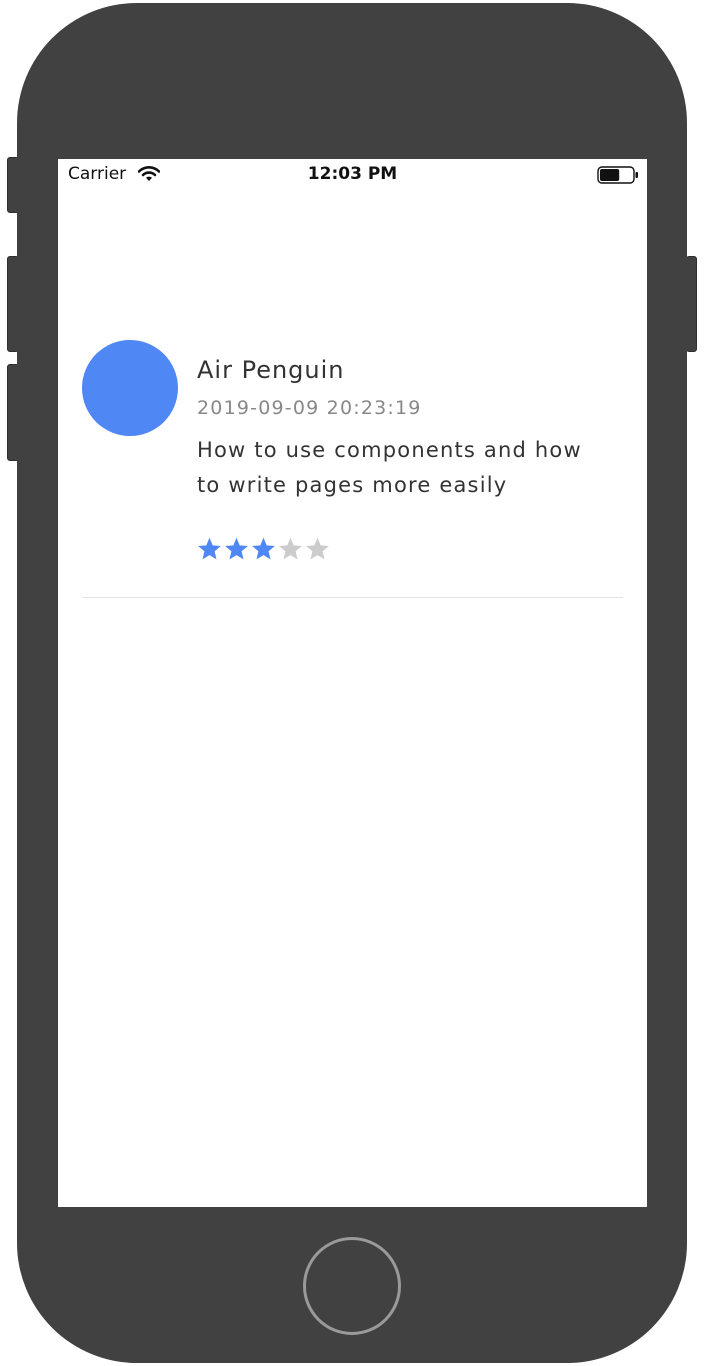  Describe the element at coordinates (352, 1286) in the screenshot. I see `home-button` at that location.